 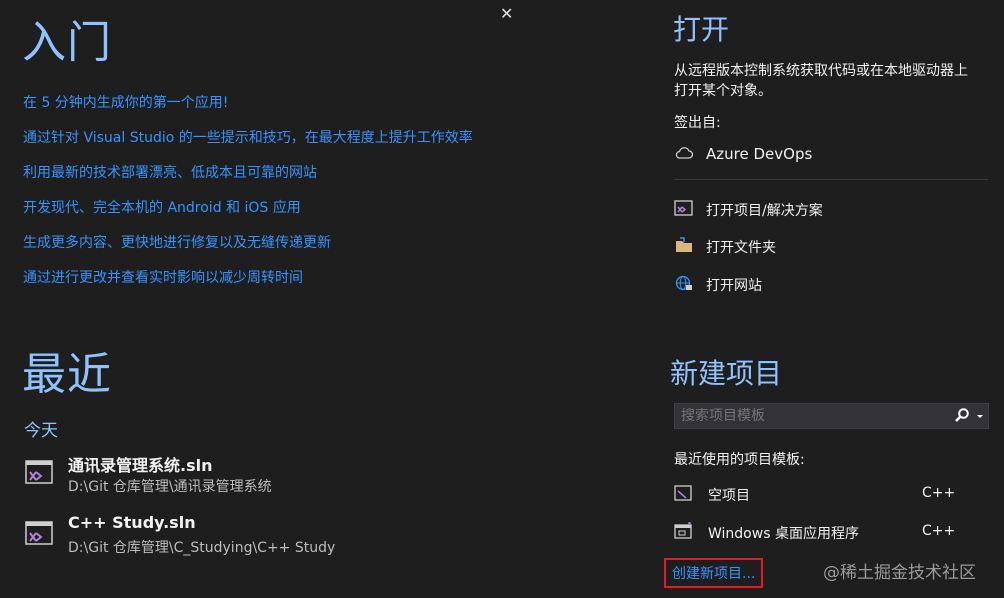 I want to click on windows-app-icon, so click(x=684, y=533).